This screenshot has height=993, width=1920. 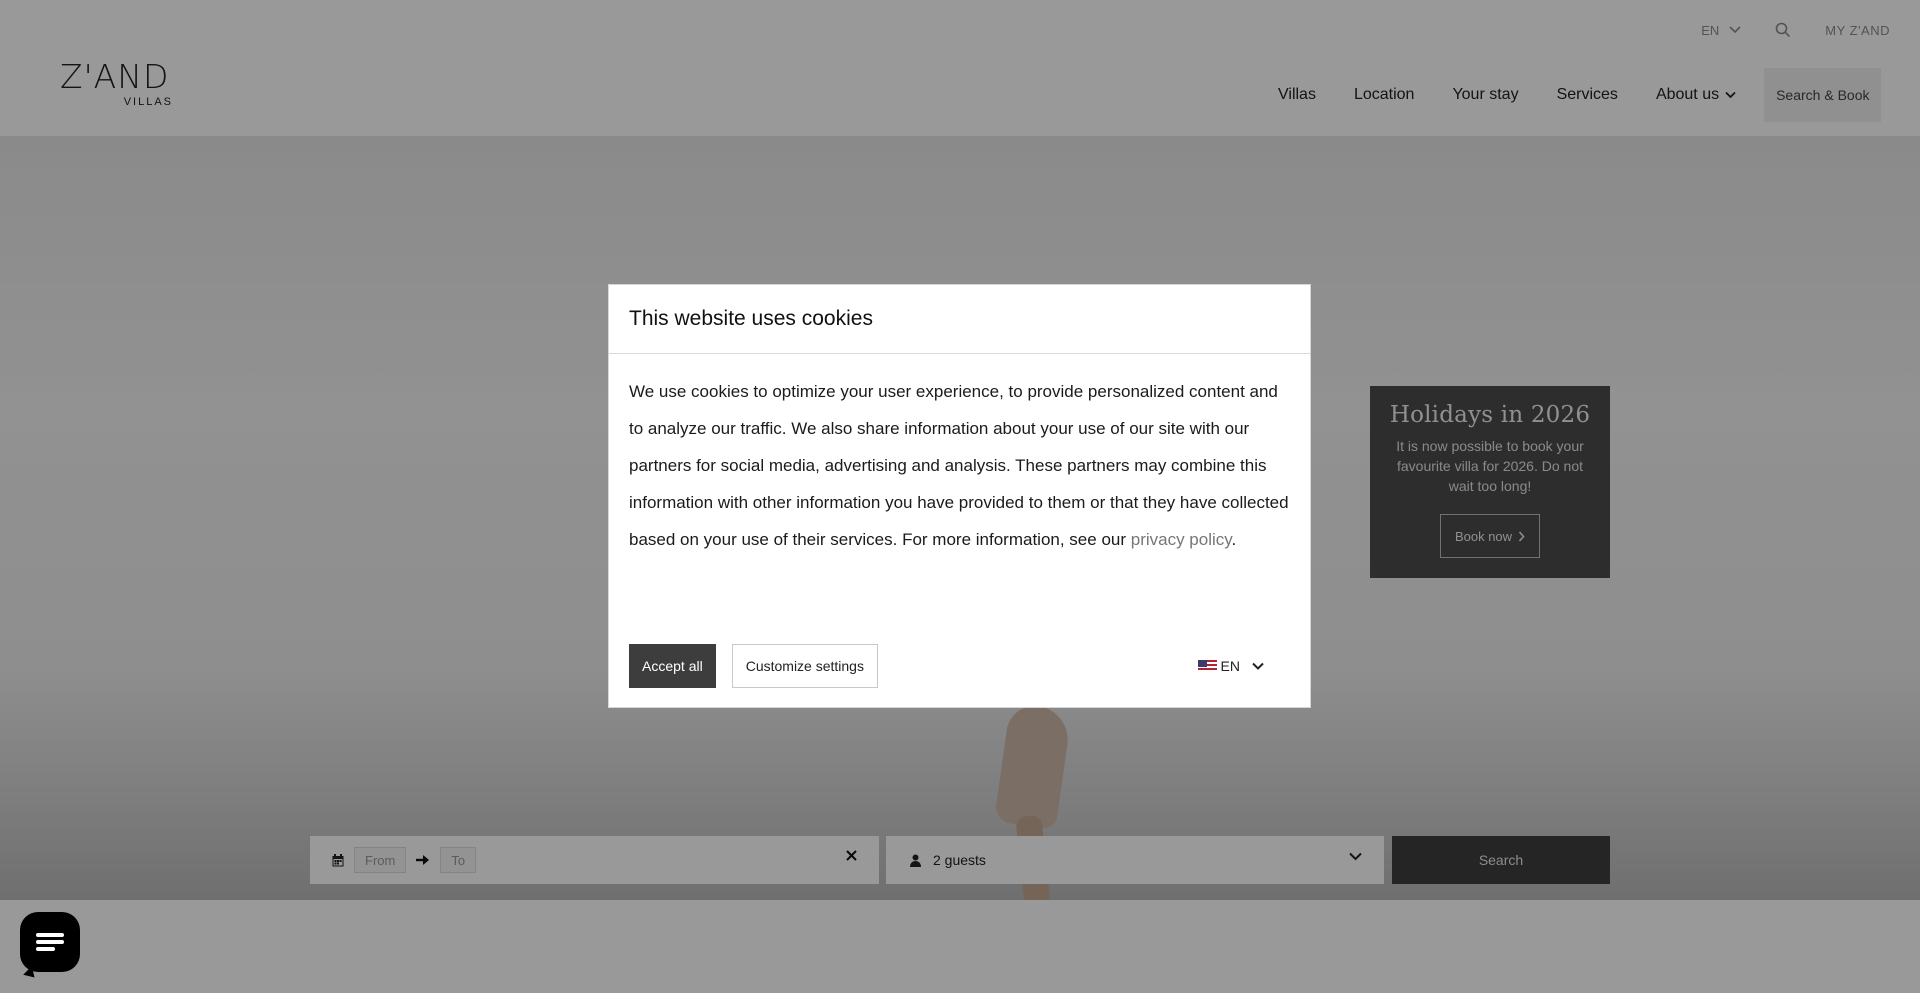 I want to click on dialog-language-selector: EN, so click(x=1230, y=666).